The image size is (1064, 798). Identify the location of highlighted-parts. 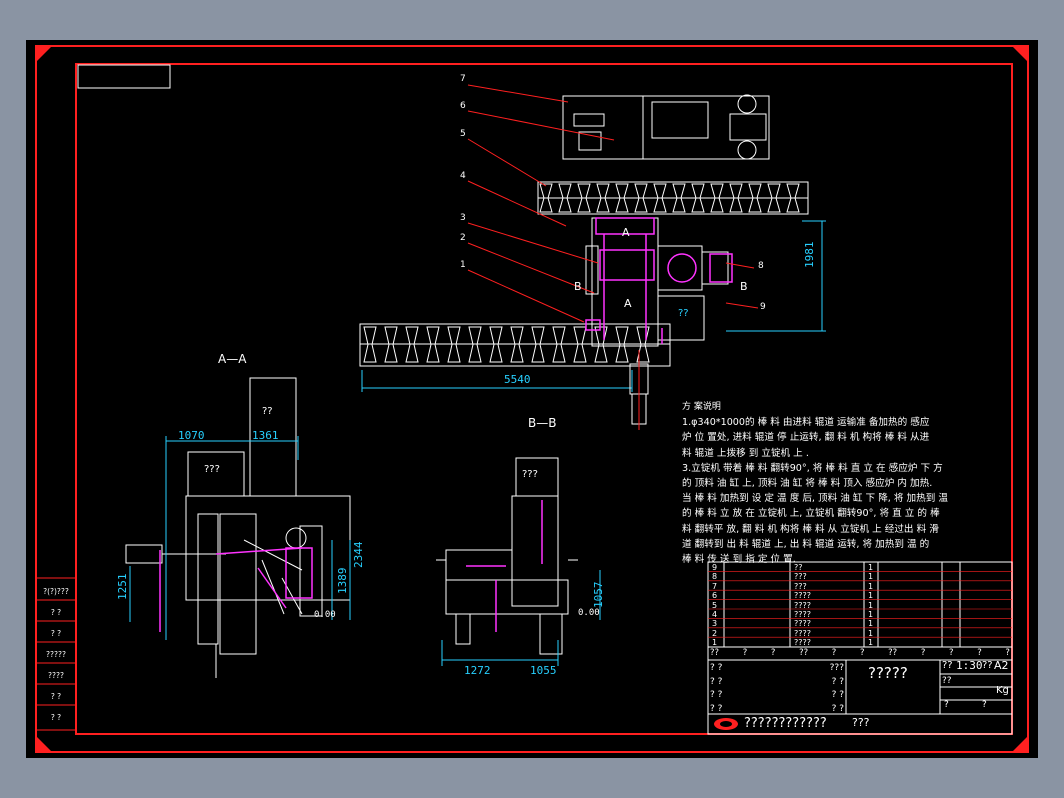
(659, 280).